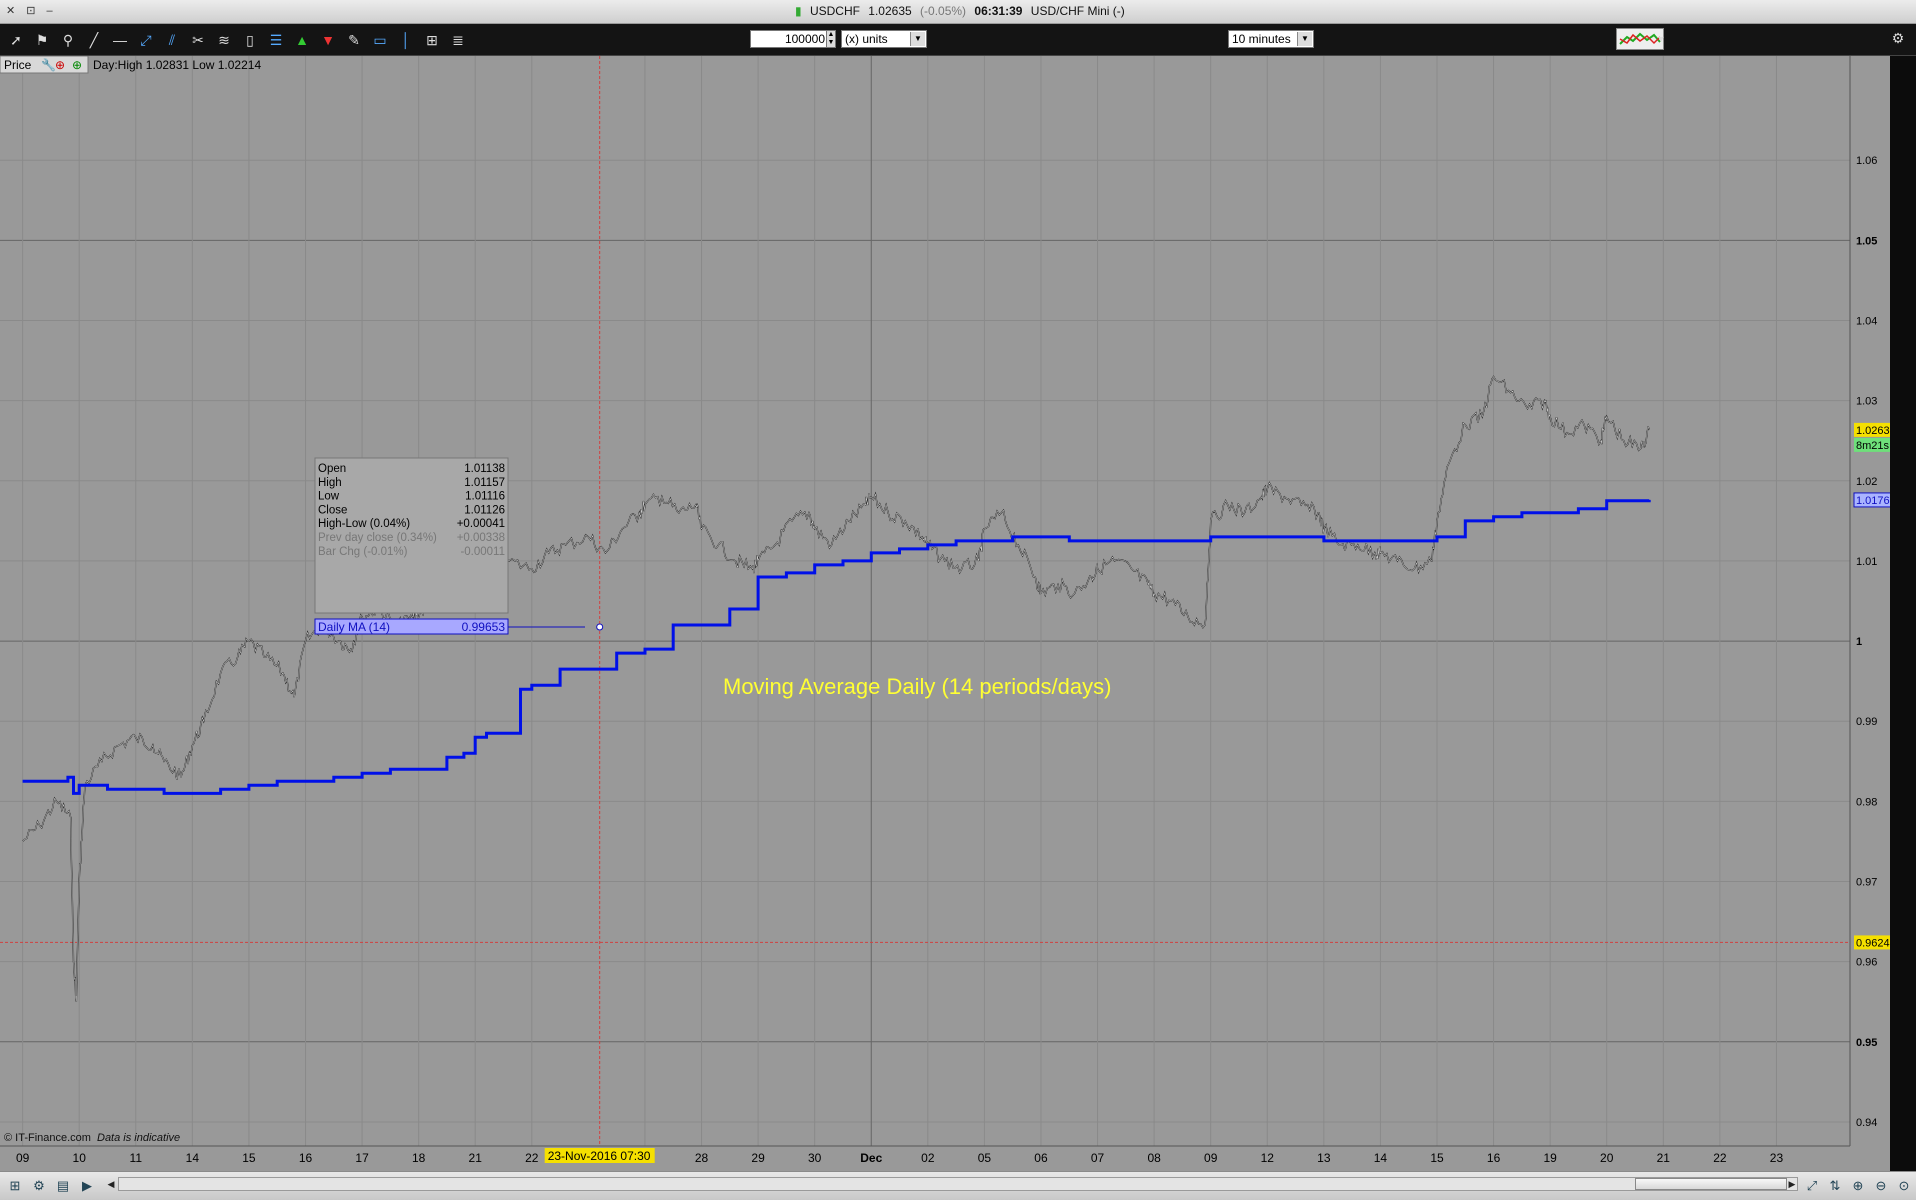 This screenshot has height=1200, width=1916. Describe the element at coordinates (48, 64) in the screenshot. I see `wrench-icon: 🔧` at that location.